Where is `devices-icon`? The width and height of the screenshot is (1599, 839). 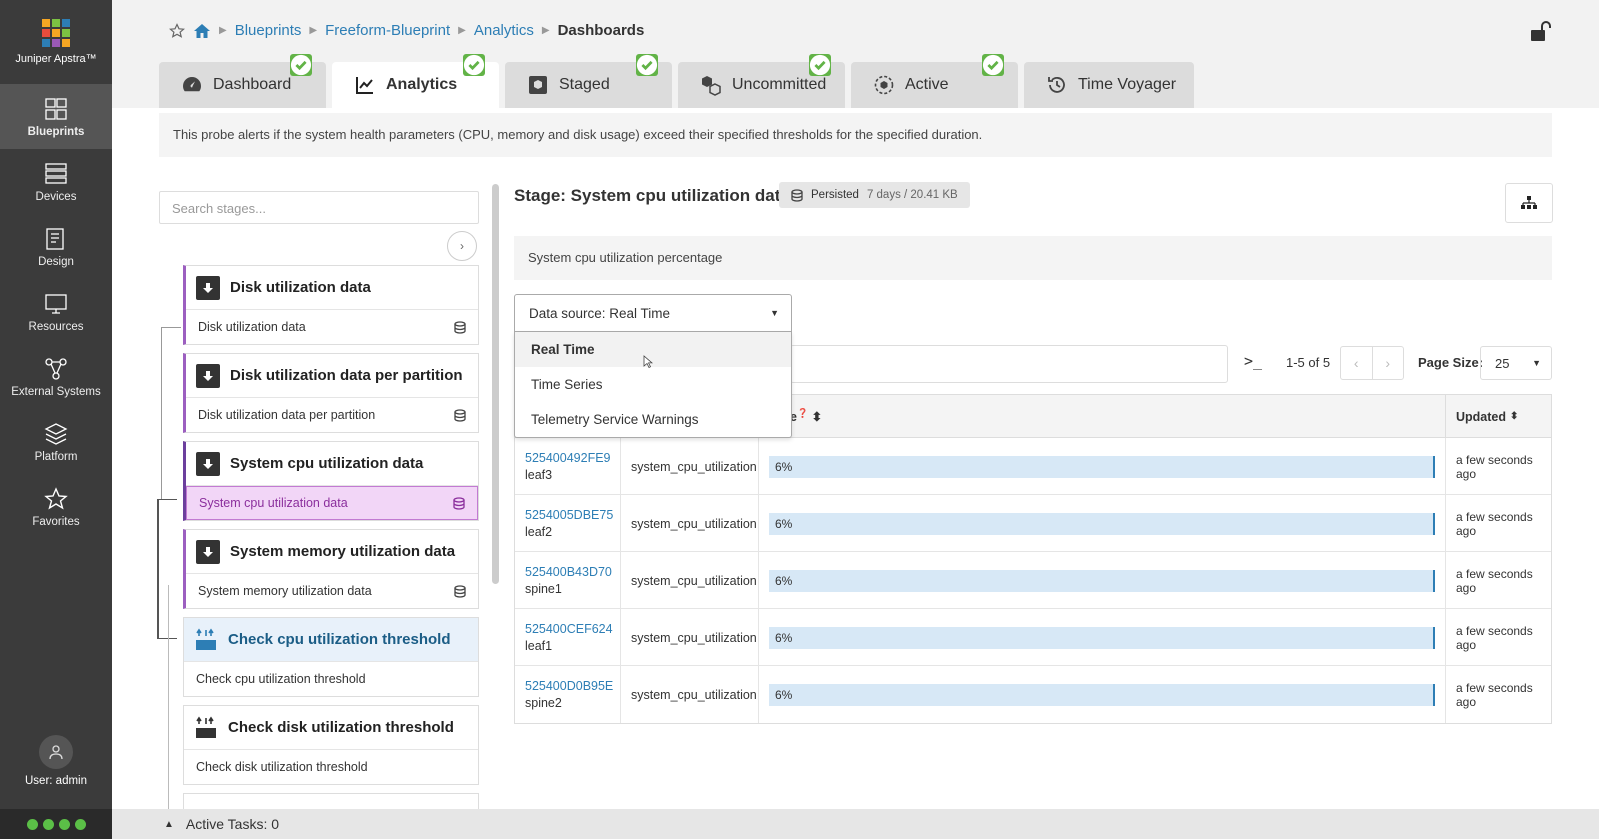 devices-icon is located at coordinates (56, 173).